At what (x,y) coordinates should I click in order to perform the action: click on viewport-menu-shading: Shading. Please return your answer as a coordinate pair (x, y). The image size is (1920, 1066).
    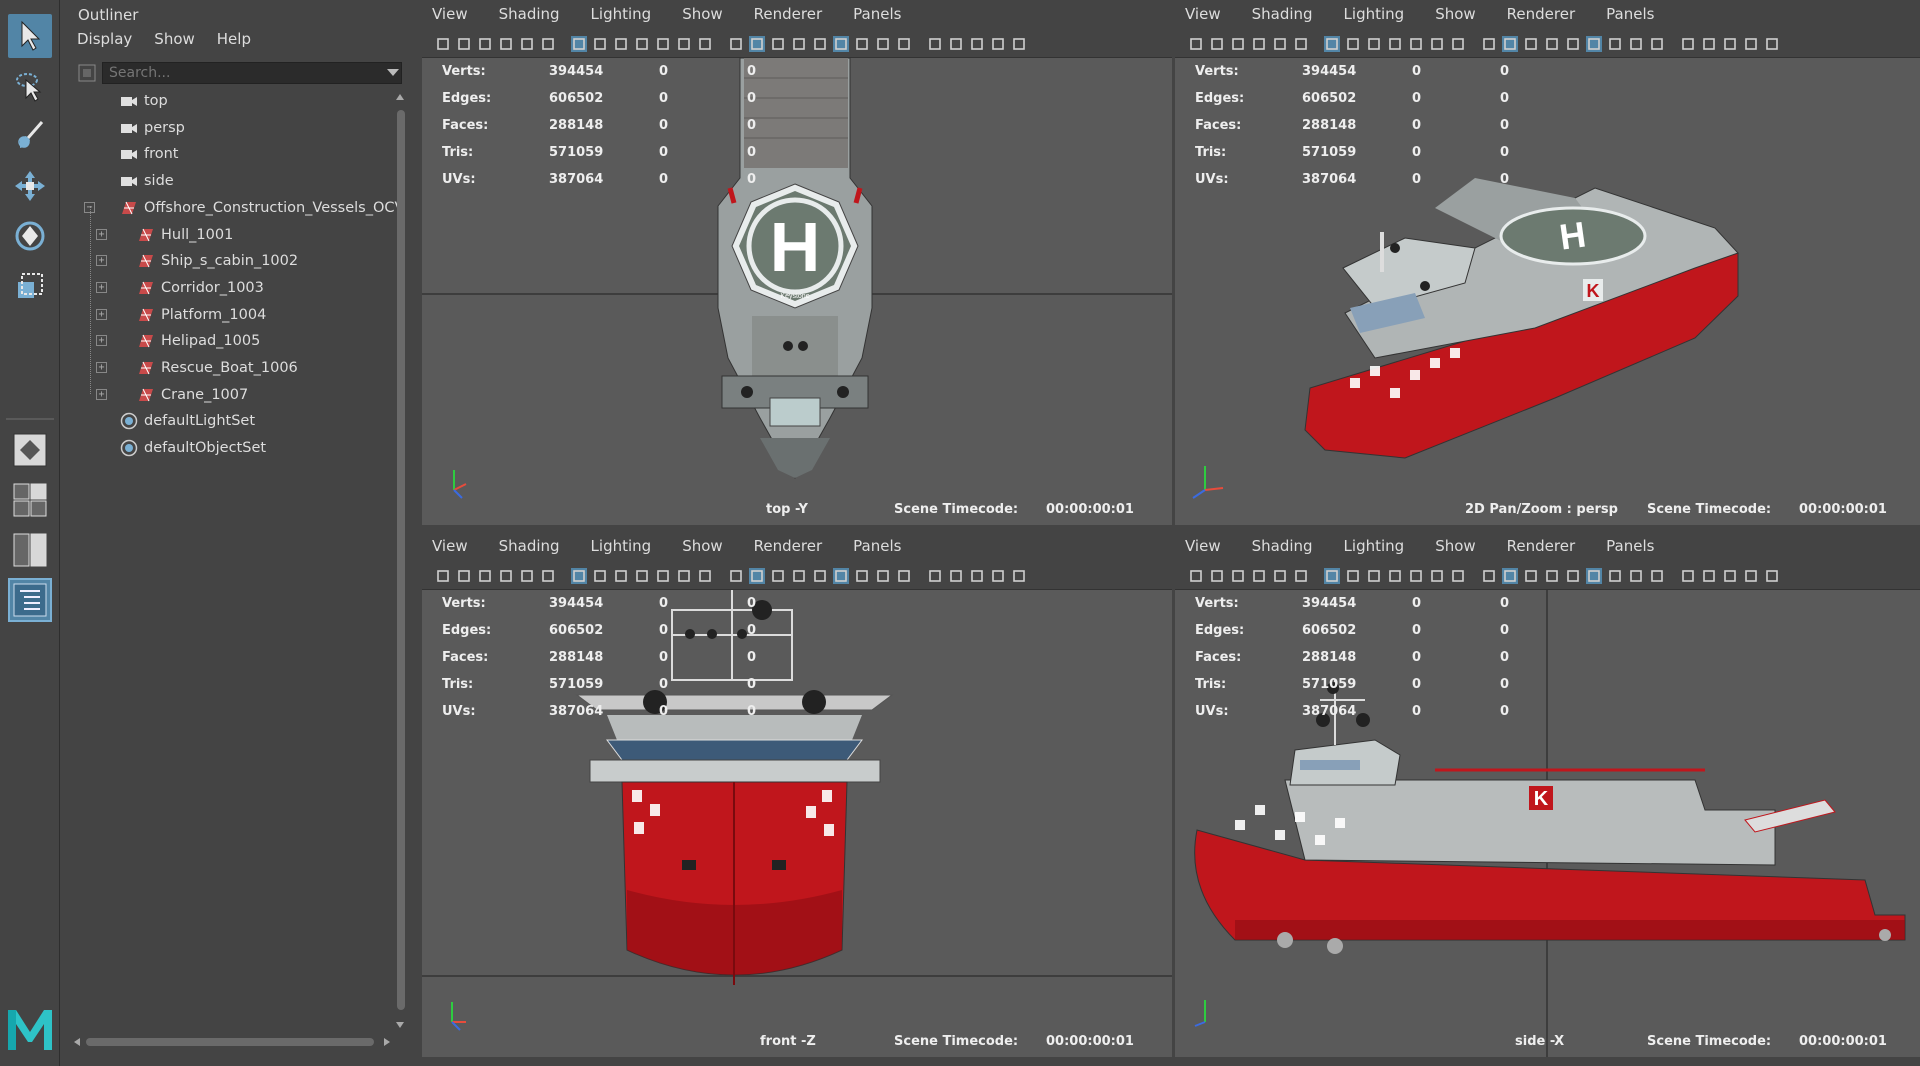
    Looking at the image, I should click on (529, 14).